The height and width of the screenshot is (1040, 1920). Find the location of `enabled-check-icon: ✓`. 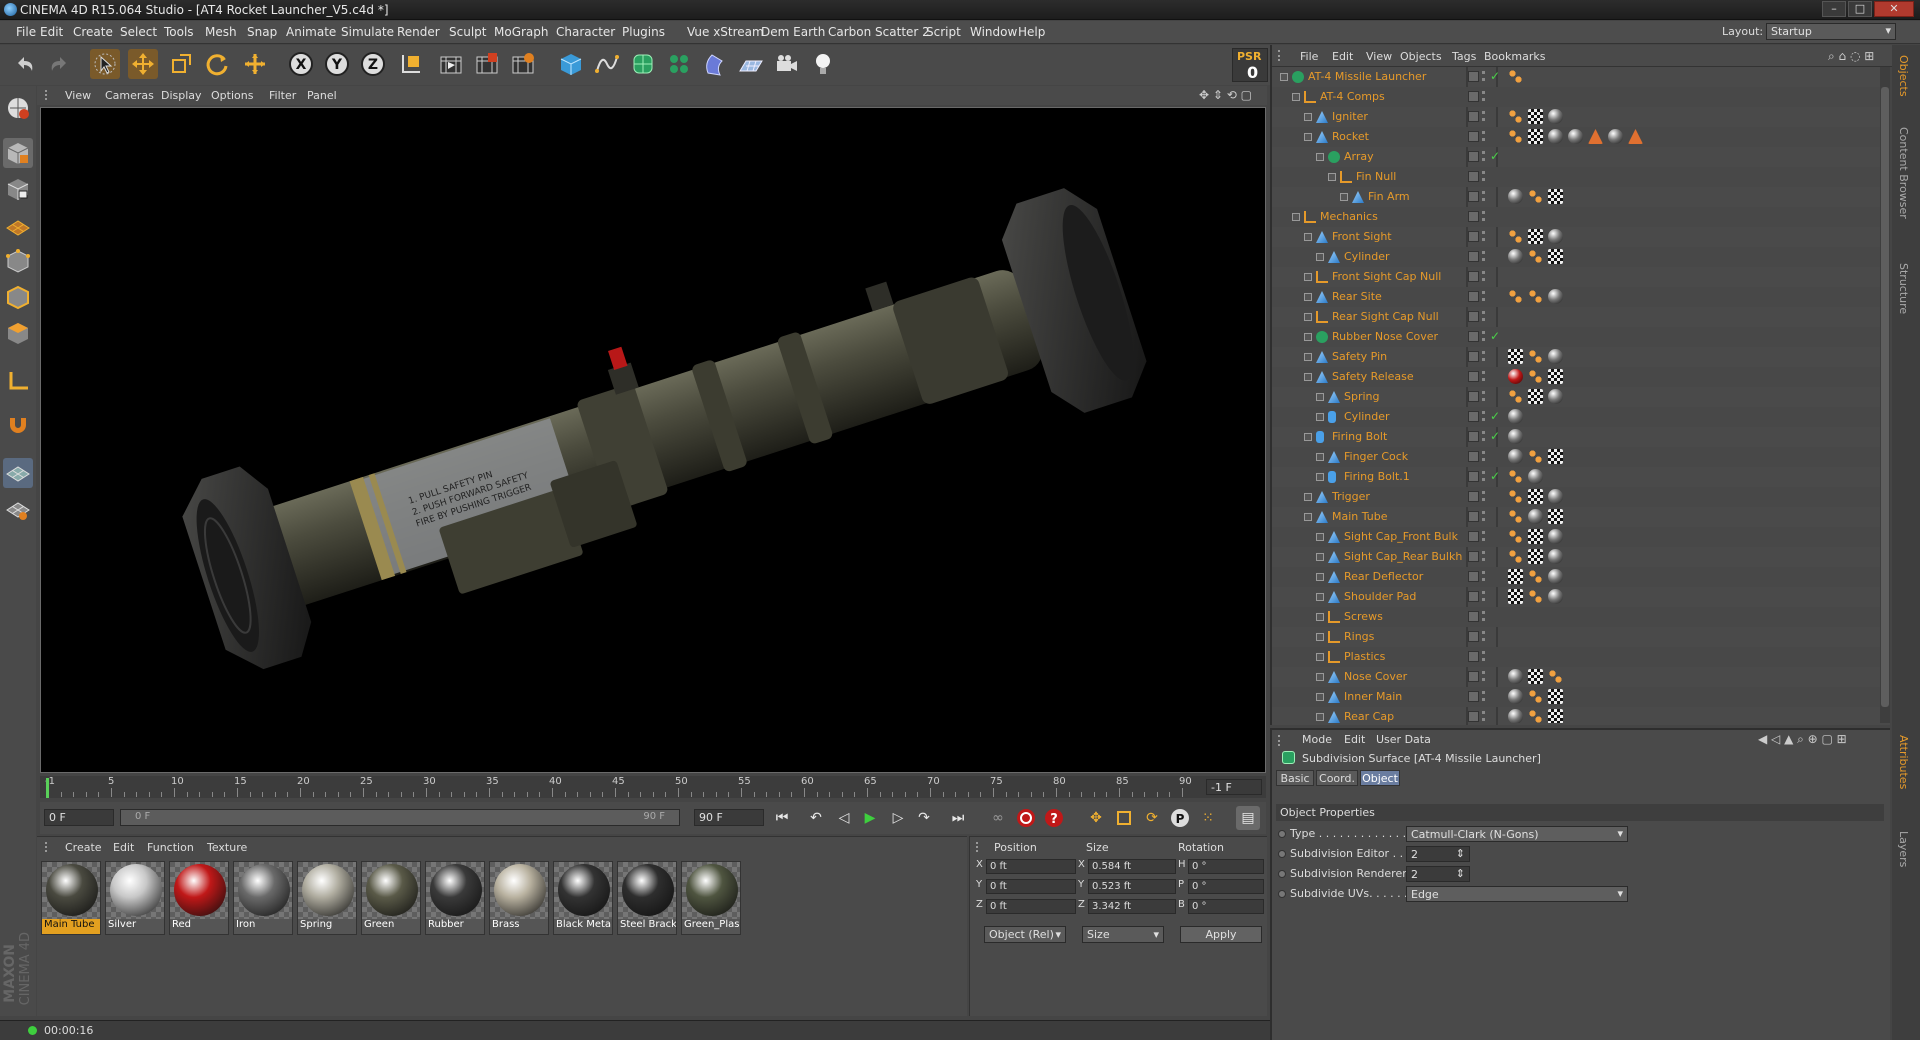

enabled-check-icon: ✓ is located at coordinates (1496, 156).